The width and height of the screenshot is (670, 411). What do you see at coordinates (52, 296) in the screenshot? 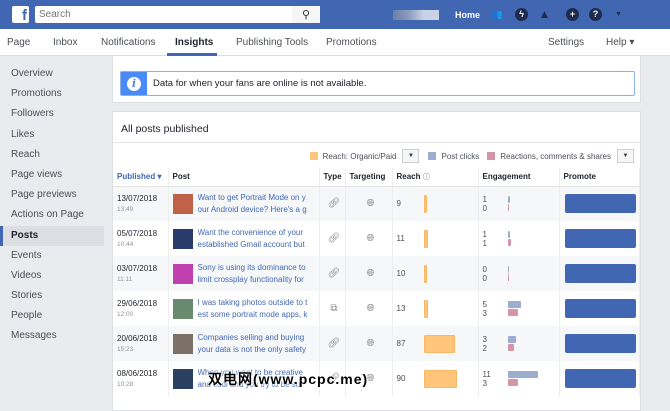
I see `sidebar-item-stories: Stories` at bounding box center [52, 296].